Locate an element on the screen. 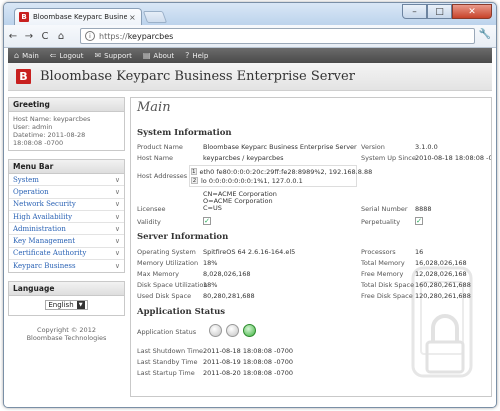 The image size is (500, 411). menu-item-key-management: Key Management ∨ is located at coordinates (66, 241).